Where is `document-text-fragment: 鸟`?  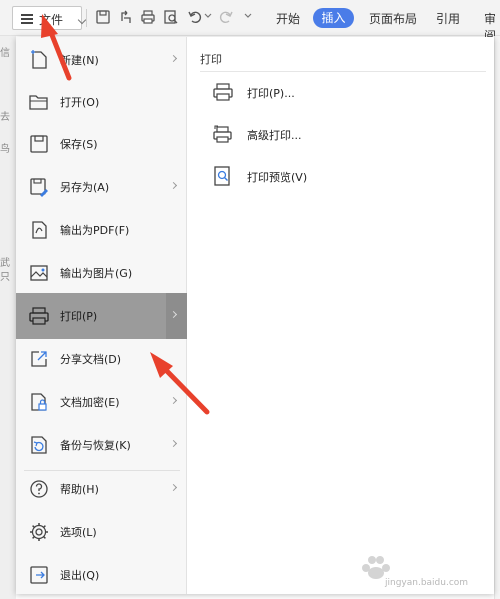
document-text-fragment: 鸟 is located at coordinates (5, 149).